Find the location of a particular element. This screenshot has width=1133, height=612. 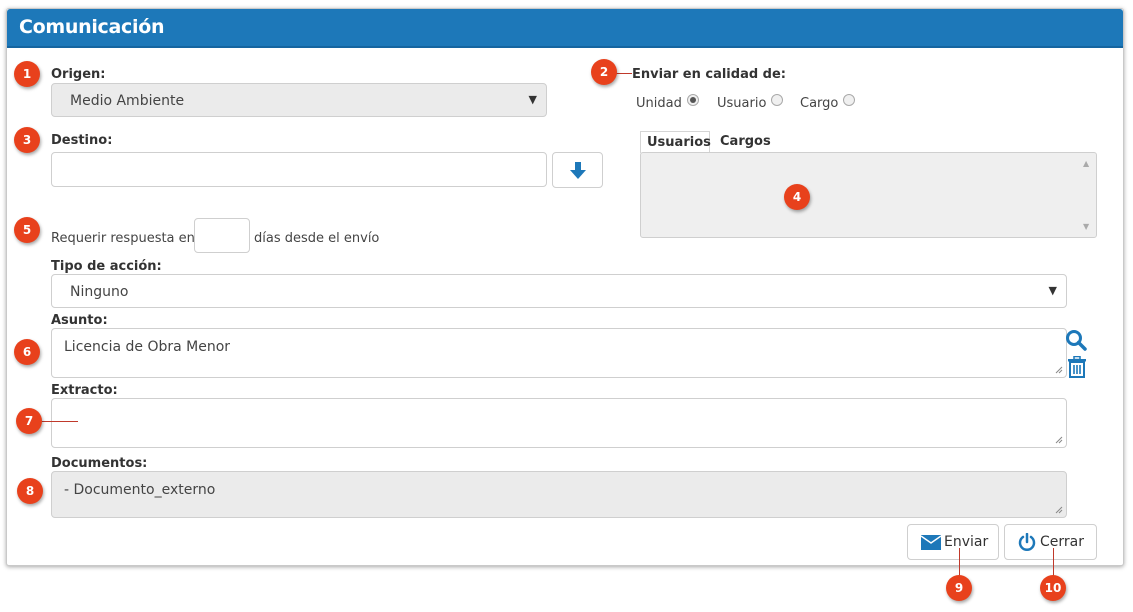

trash-icon is located at coordinates (1077, 367).